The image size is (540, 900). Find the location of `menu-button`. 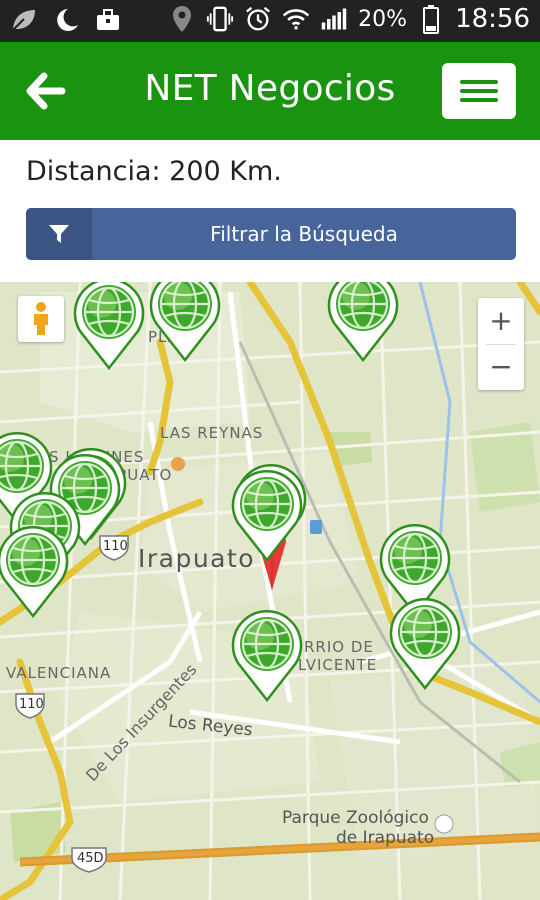

menu-button is located at coordinates (479, 91).